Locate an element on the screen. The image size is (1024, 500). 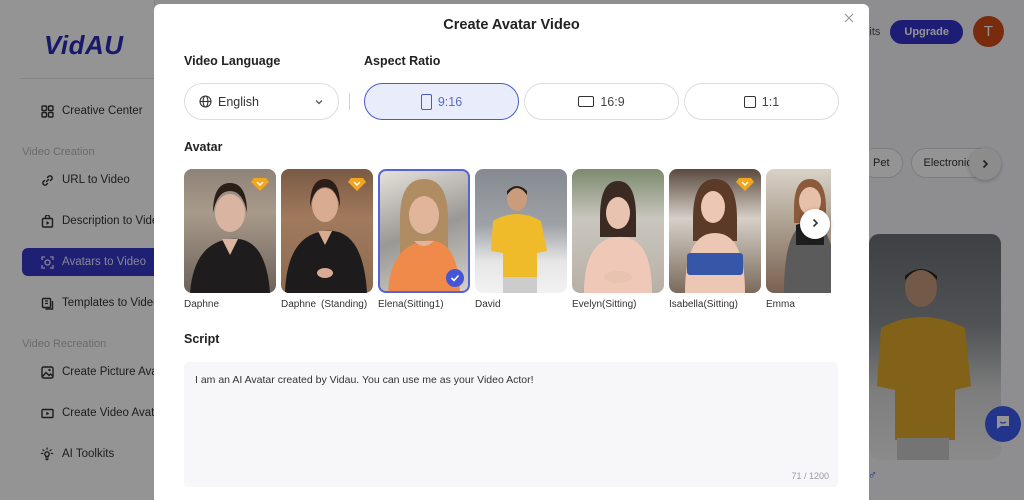
aspect-ratio-9-16-button: 9:16 is located at coordinates (441, 101).